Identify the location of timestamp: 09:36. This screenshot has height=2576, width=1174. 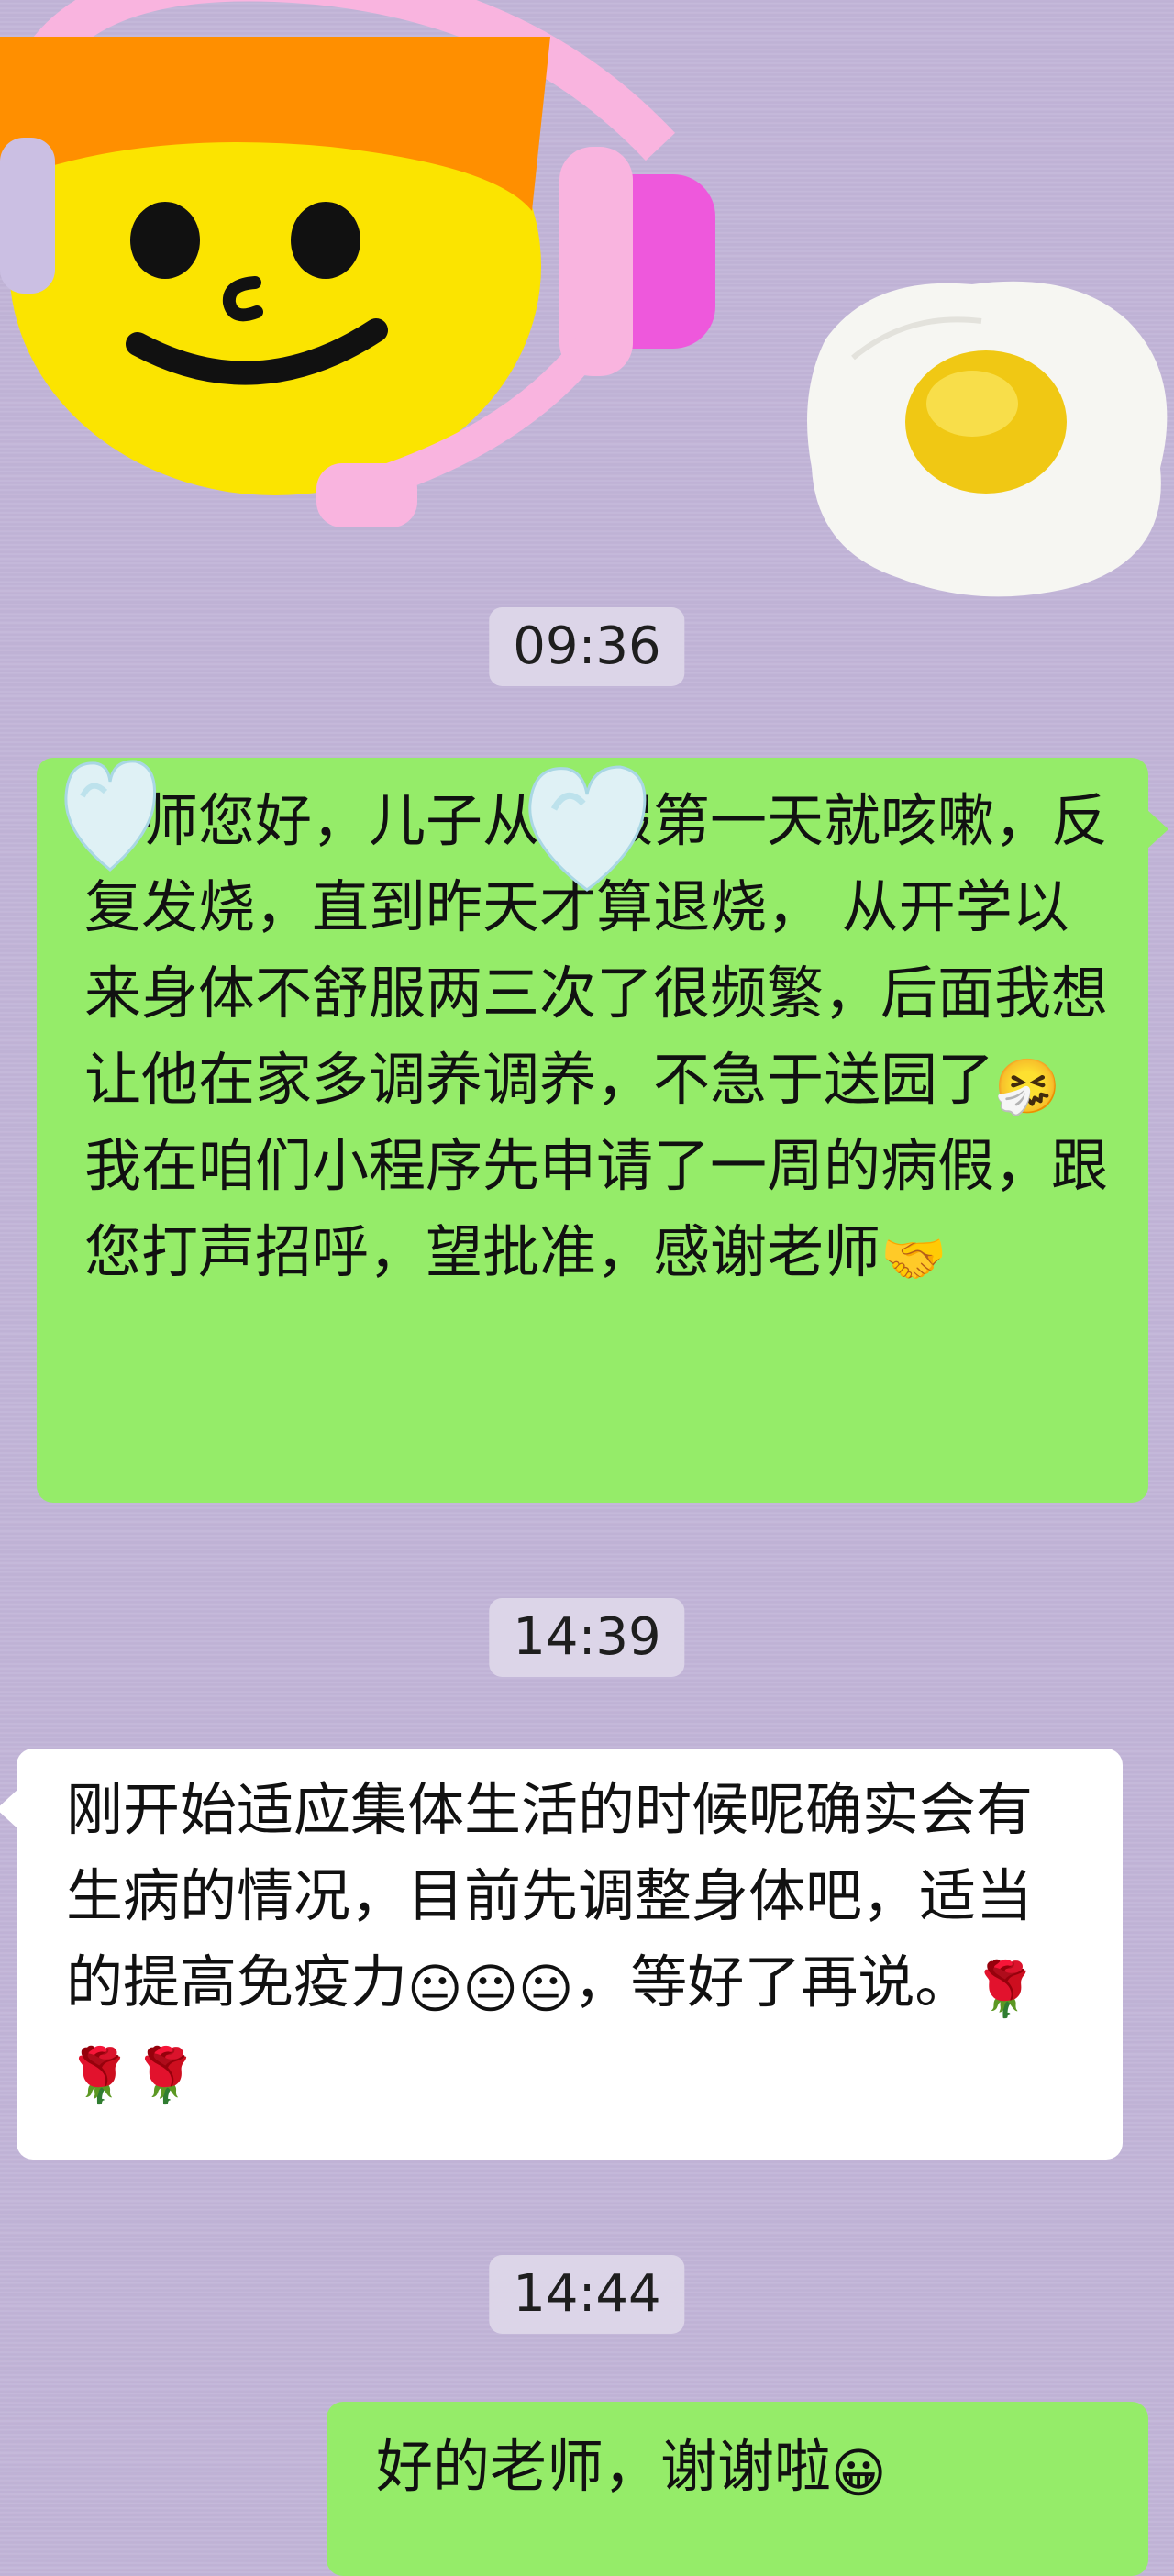
(587, 646).